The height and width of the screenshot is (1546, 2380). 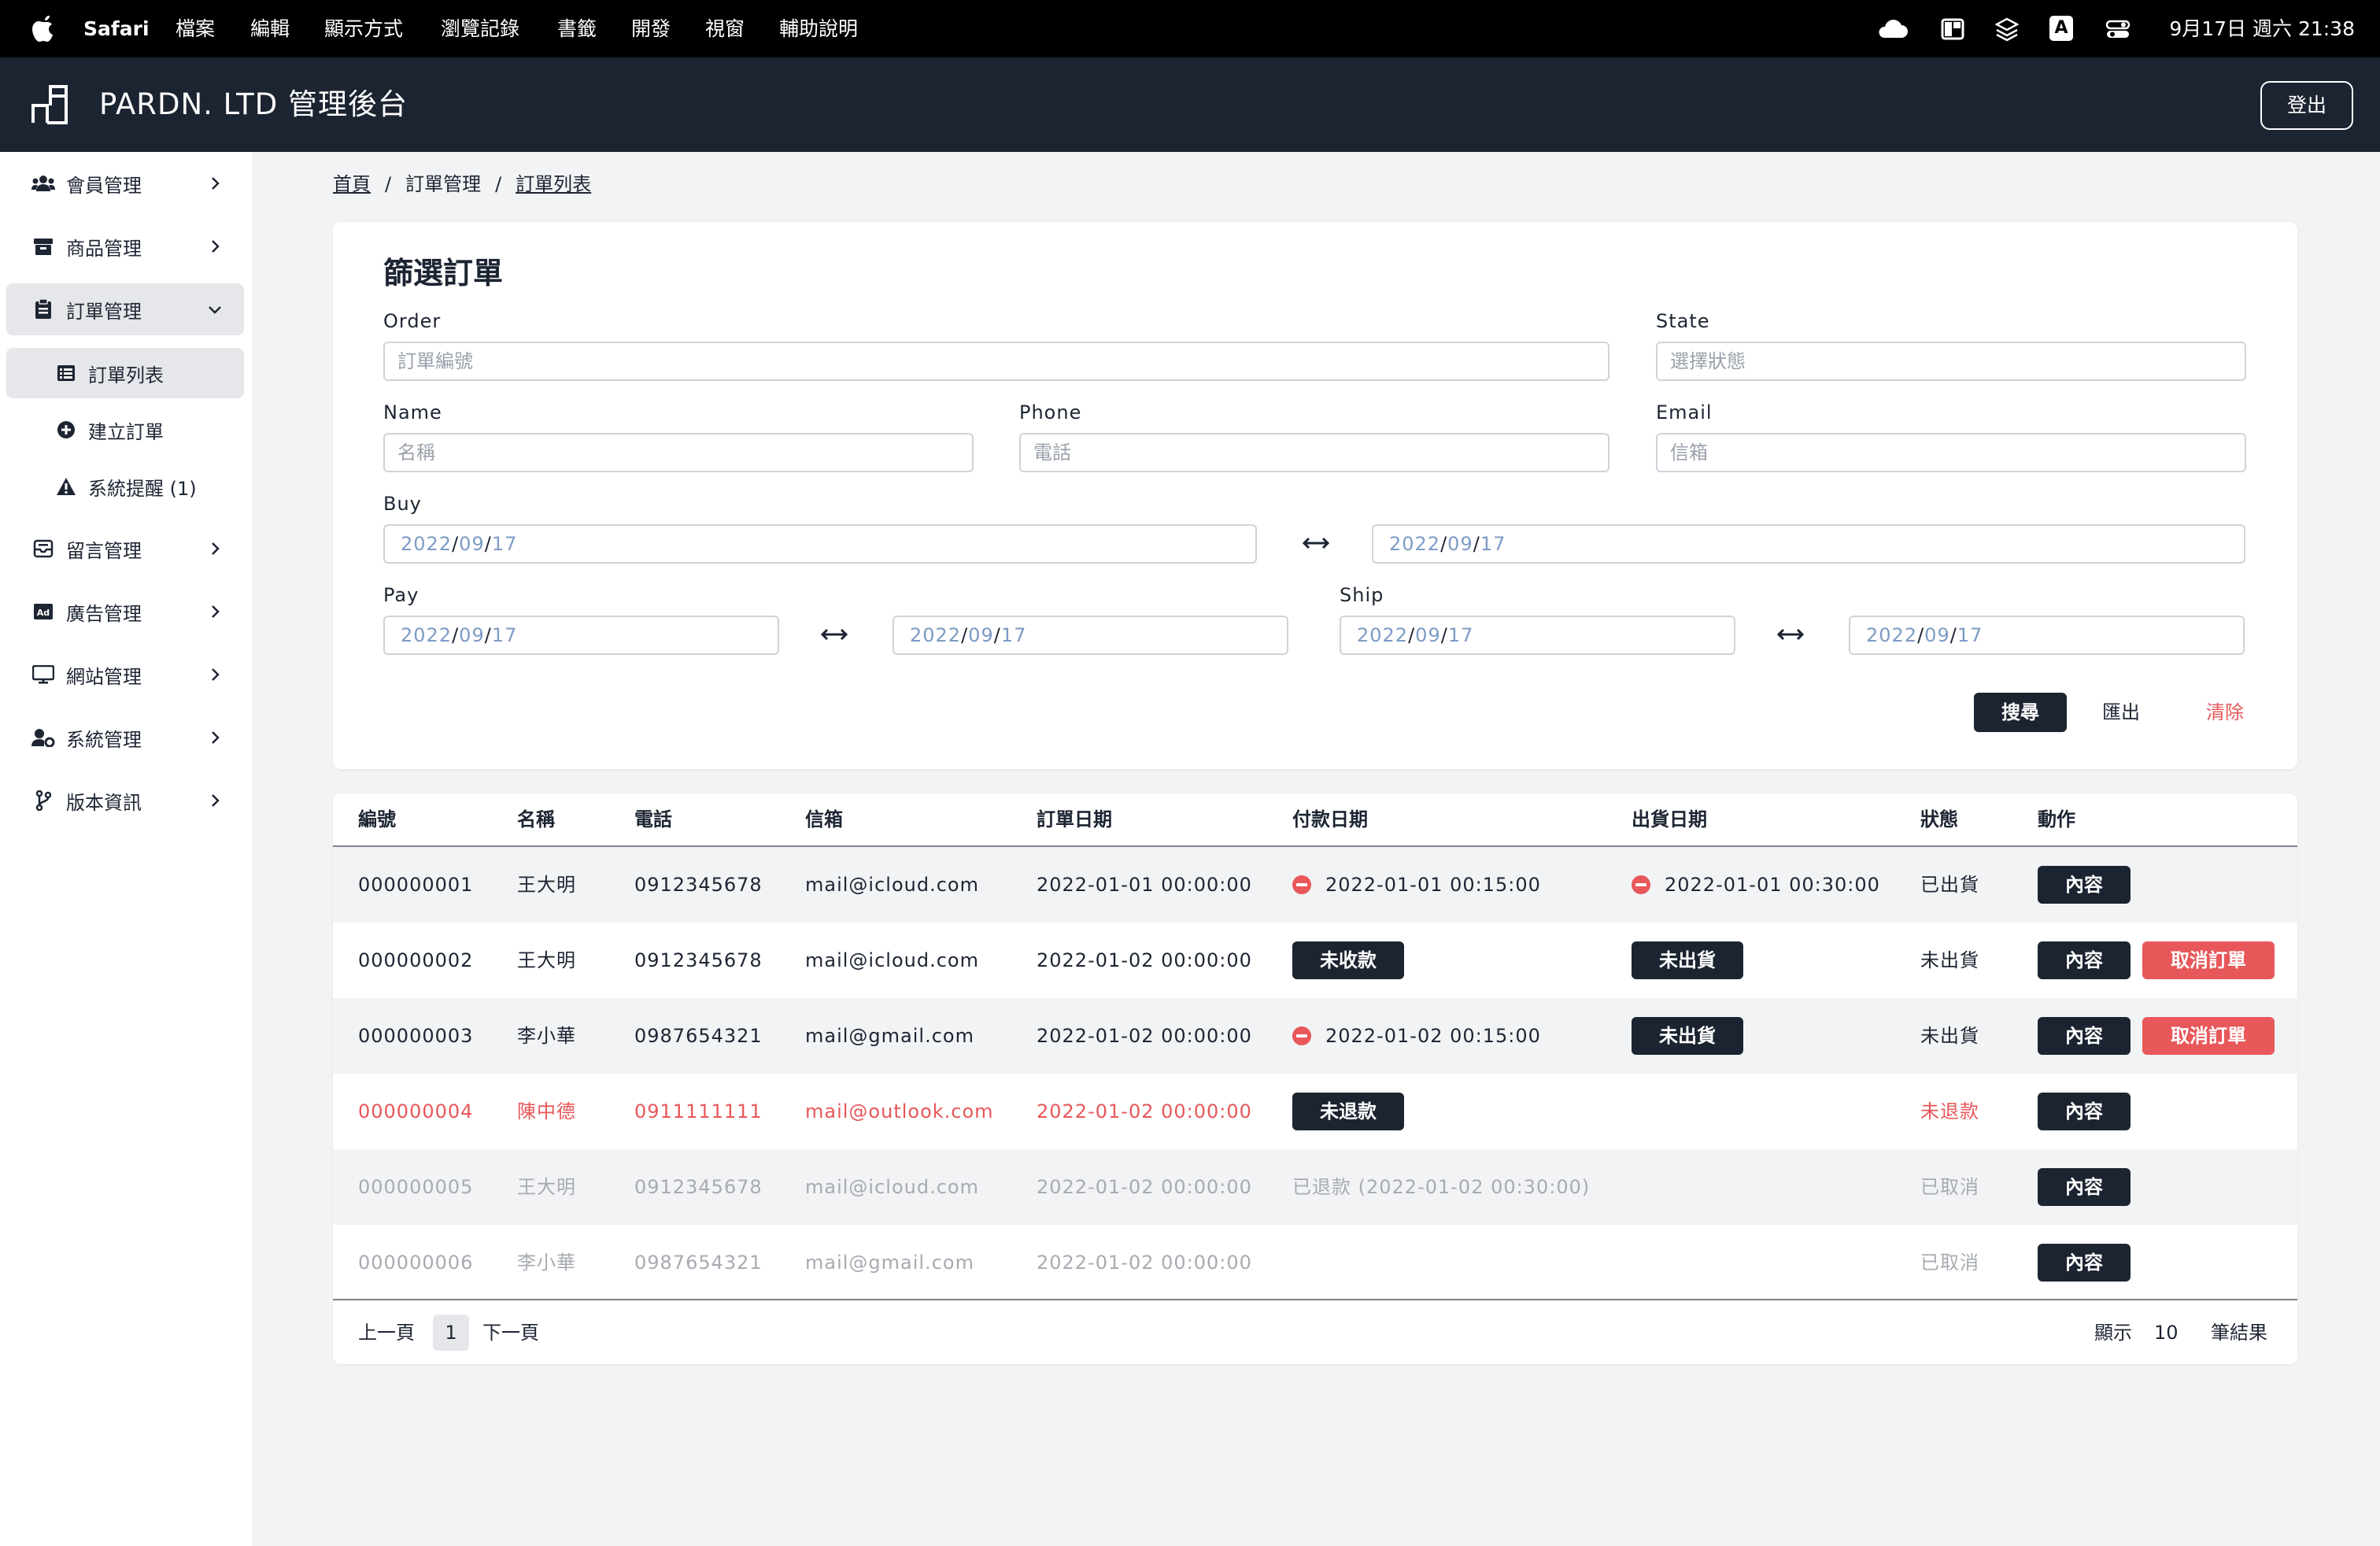 I want to click on ship-start-date-input: 2022/09/17, so click(x=1537, y=635).